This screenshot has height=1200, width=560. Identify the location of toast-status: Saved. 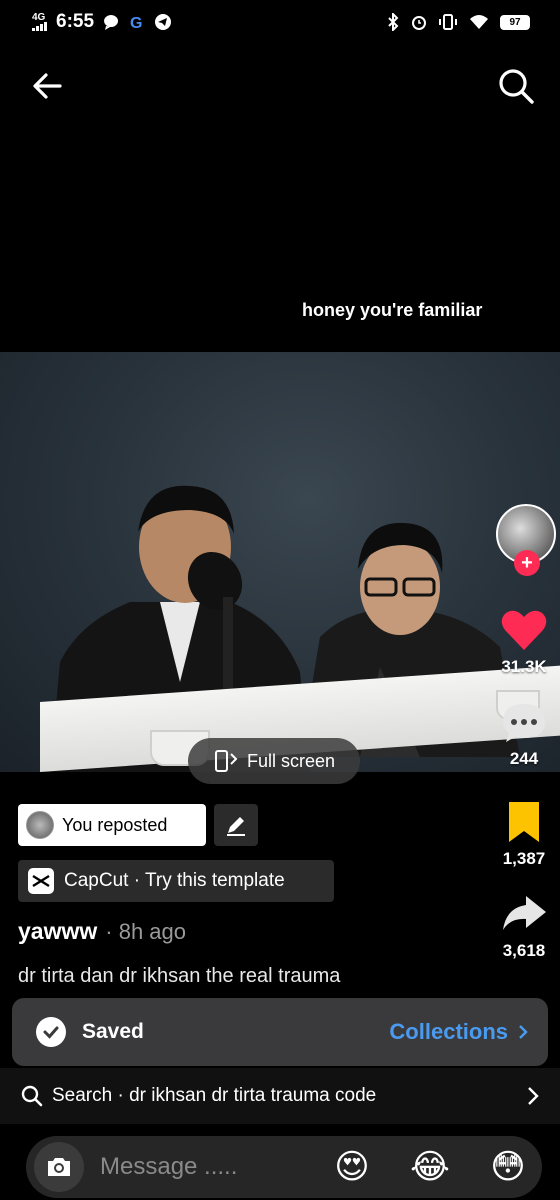
(90, 1032).